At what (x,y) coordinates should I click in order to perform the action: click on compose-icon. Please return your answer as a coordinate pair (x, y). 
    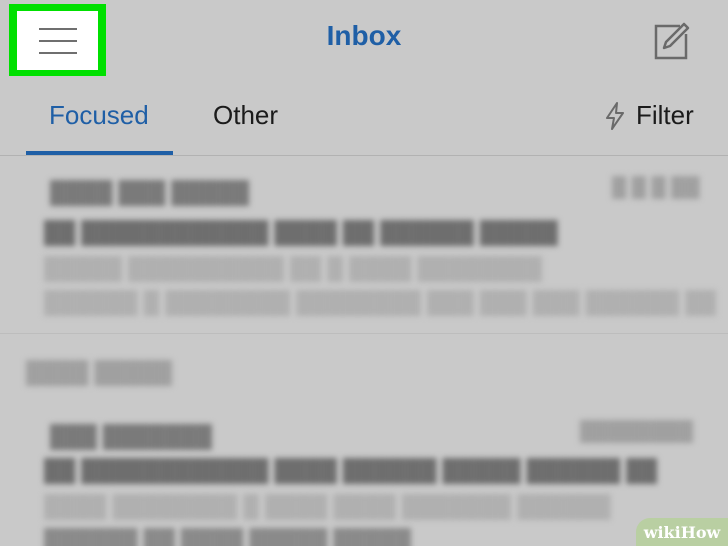
    Looking at the image, I should click on (671, 41).